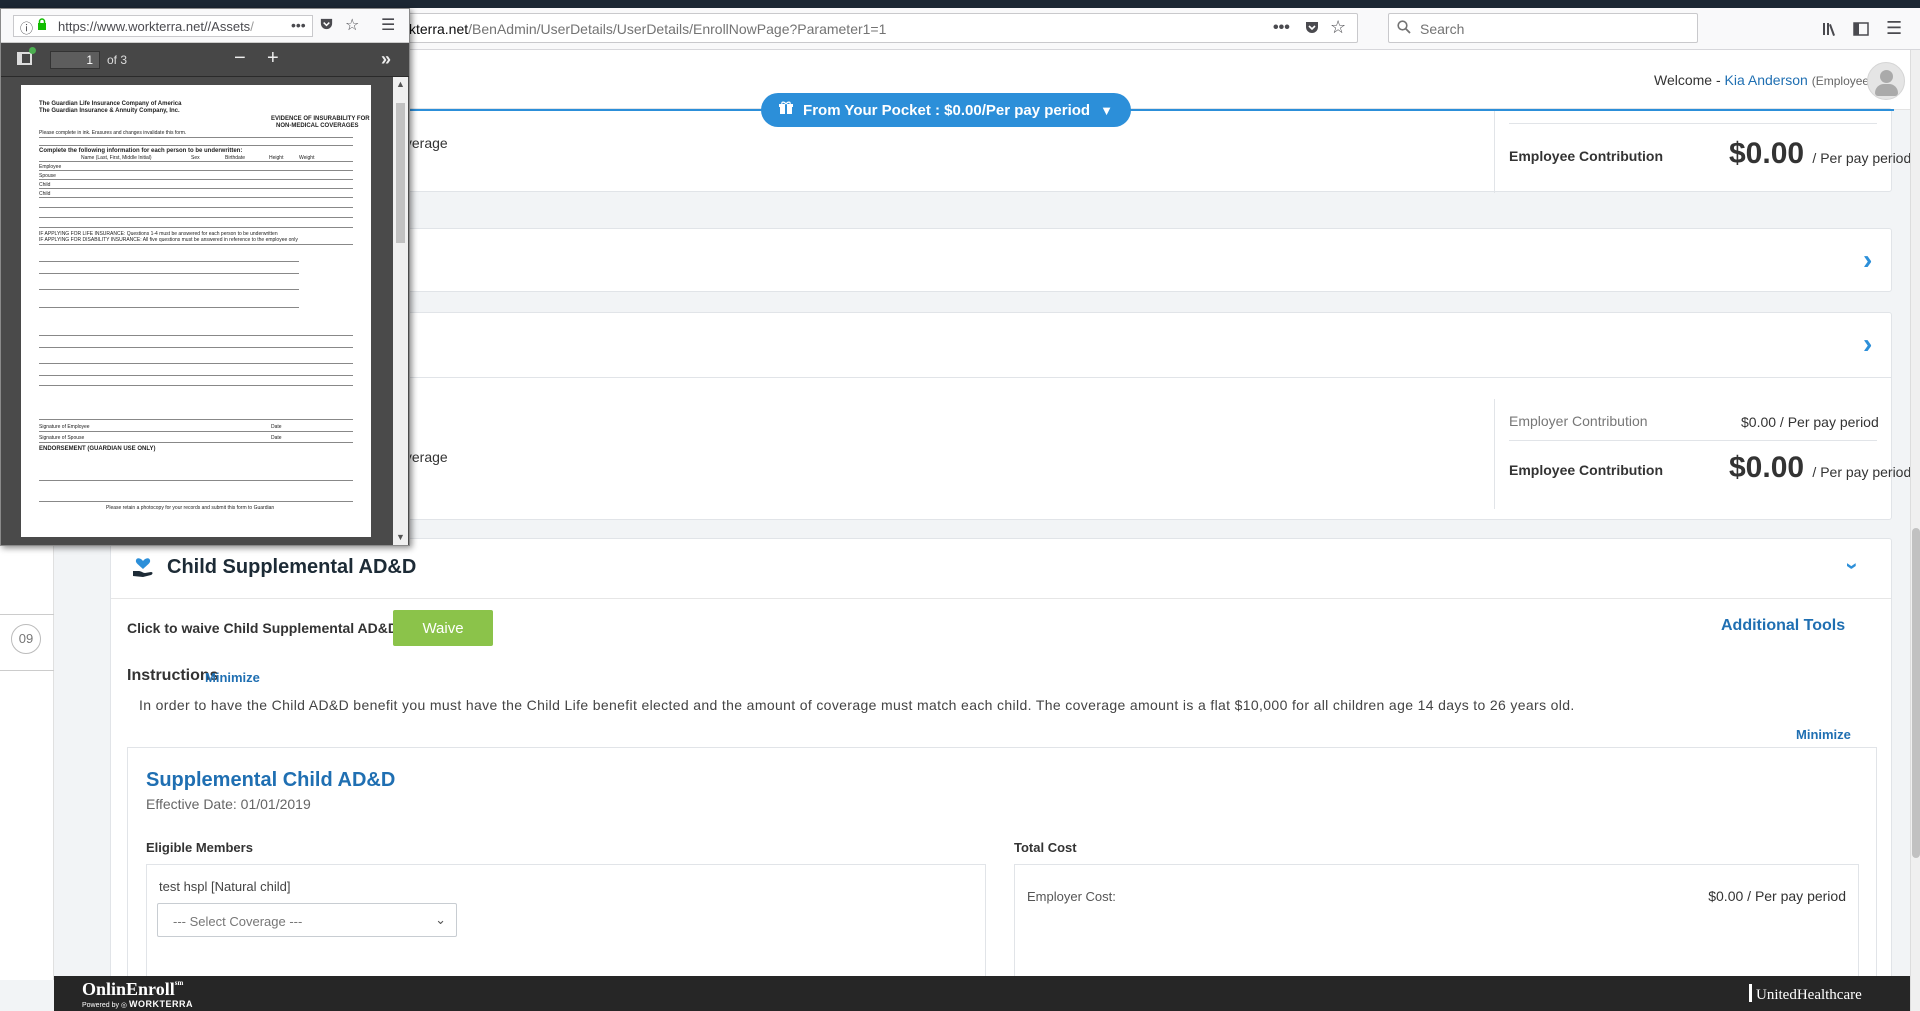  What do you see at coordinates (1886, 81) in the screenshot?
I see `avatar` at bounding box center [1886, 81].